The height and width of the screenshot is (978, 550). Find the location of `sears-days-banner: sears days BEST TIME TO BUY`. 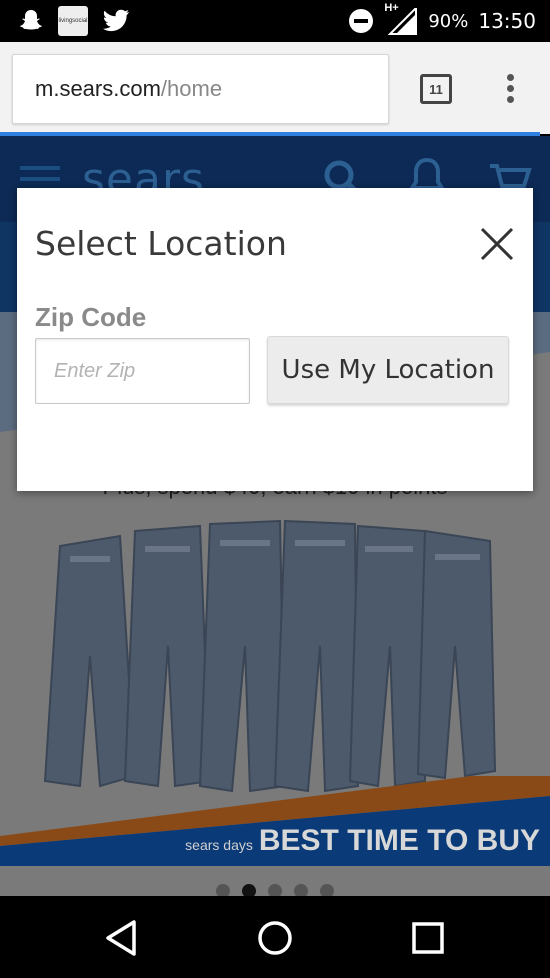

sears-days-banner: sears days BEST TIME TO BUY is located at coordinates (275, 821).